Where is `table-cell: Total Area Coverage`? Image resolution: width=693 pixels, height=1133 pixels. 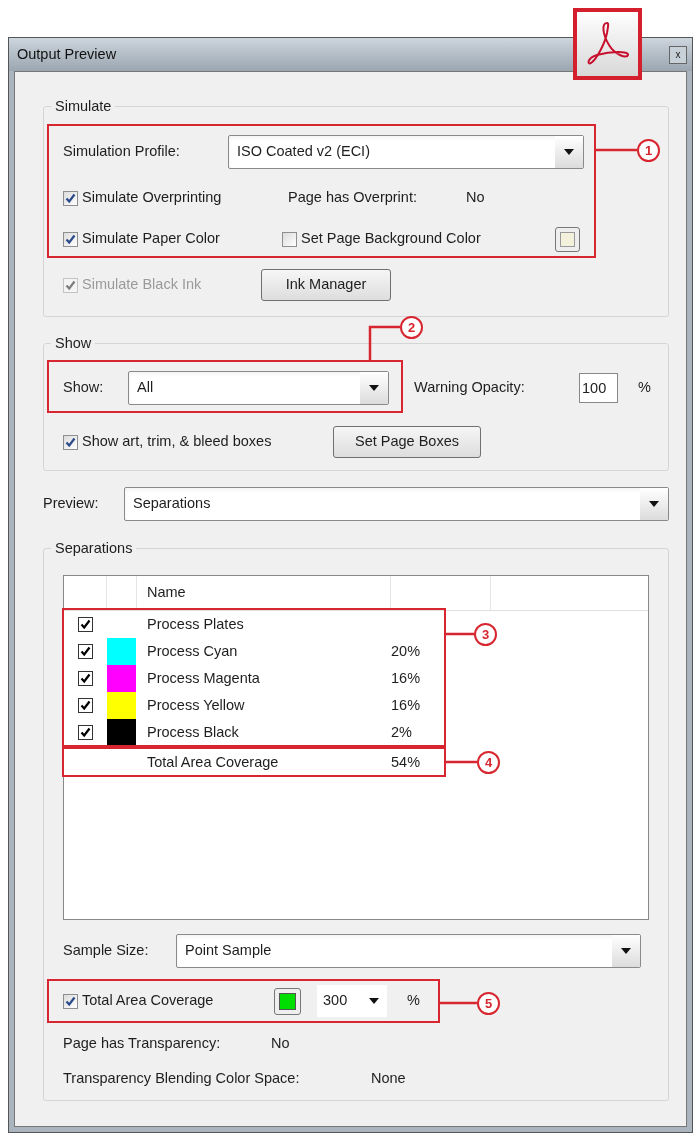 table-cell: Total Area Coverage is located at coordinates (213, 761).